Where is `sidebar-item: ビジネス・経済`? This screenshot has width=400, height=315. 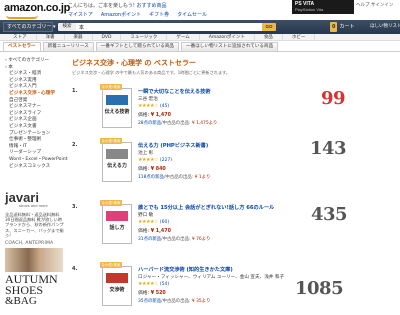 sidebar-item: ビジネス・経済 is located at coordinates (34, 74).